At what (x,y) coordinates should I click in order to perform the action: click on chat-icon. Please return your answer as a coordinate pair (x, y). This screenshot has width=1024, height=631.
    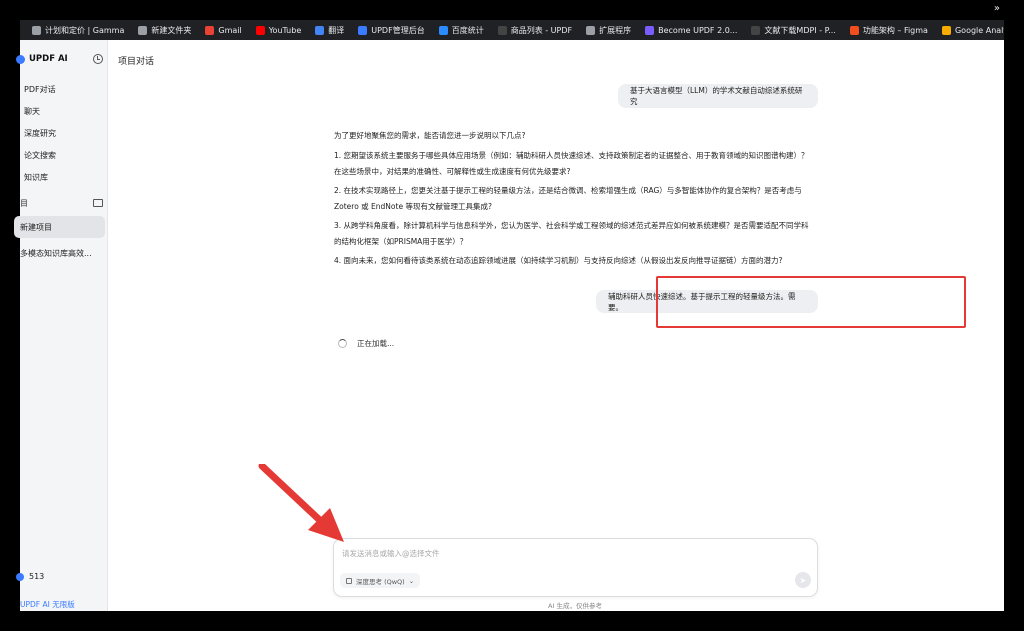
    Looking at the image, I should click on (17, 112).